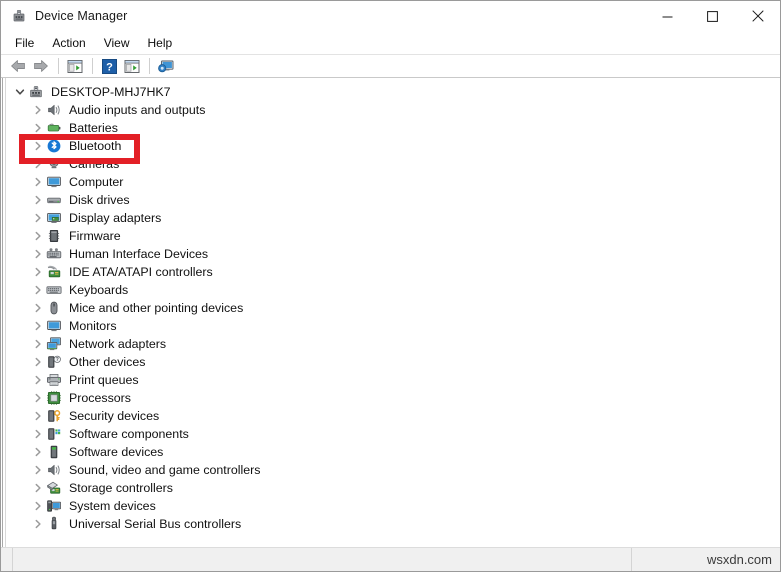 The width and height of the screenshot is (781, 572). I want to click on speaker-icon, so click(54, 110).